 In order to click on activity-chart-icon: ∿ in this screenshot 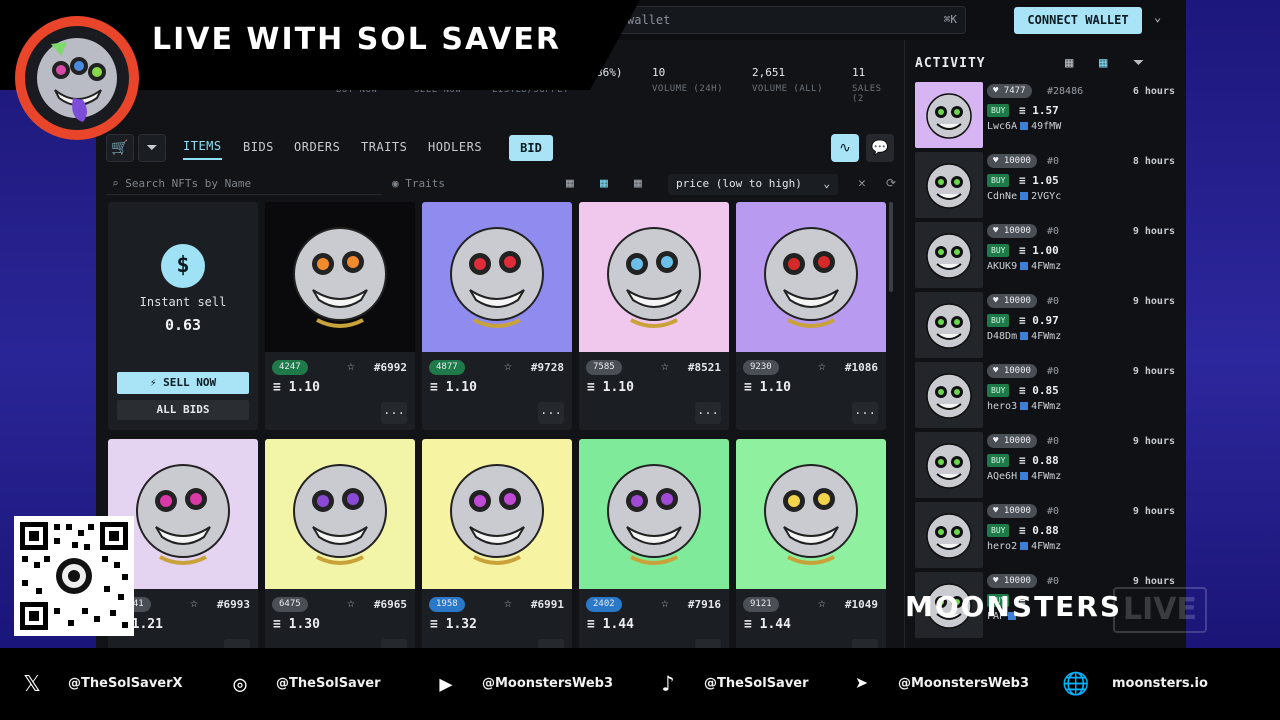, I will do `click(845, 148)`.